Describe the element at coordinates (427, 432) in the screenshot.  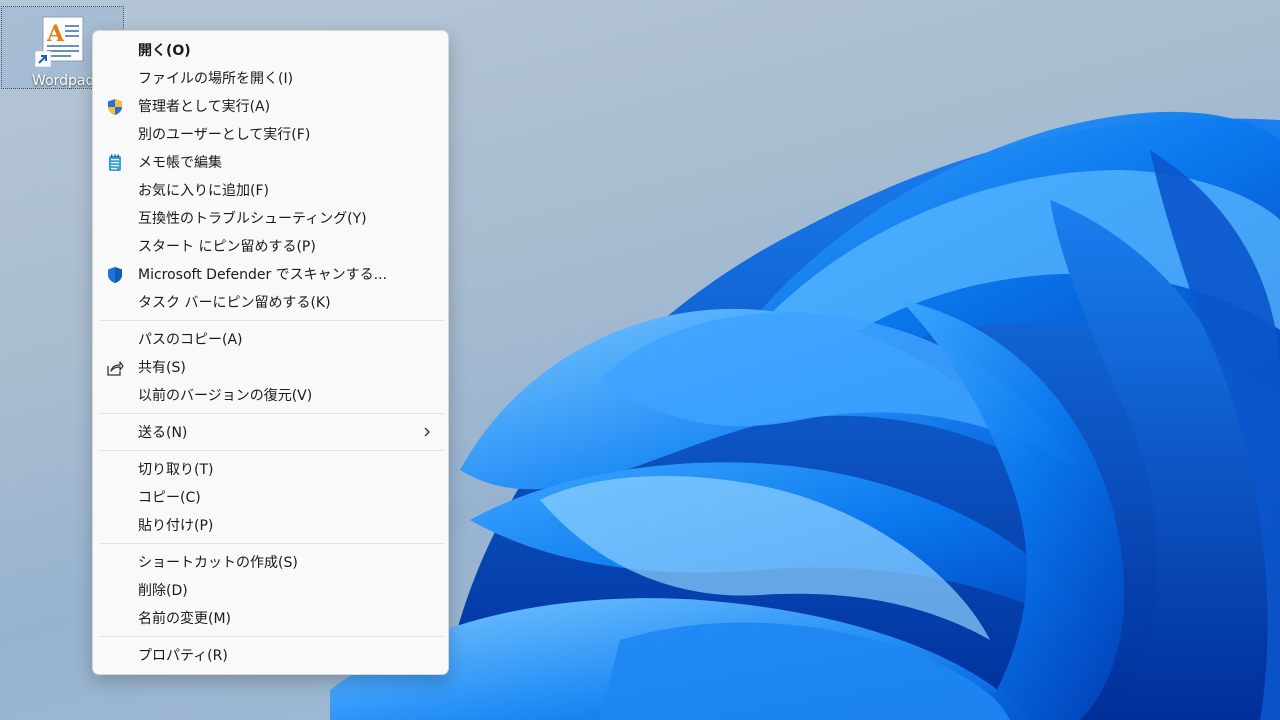
I see `chevron-right-icon` at that location.